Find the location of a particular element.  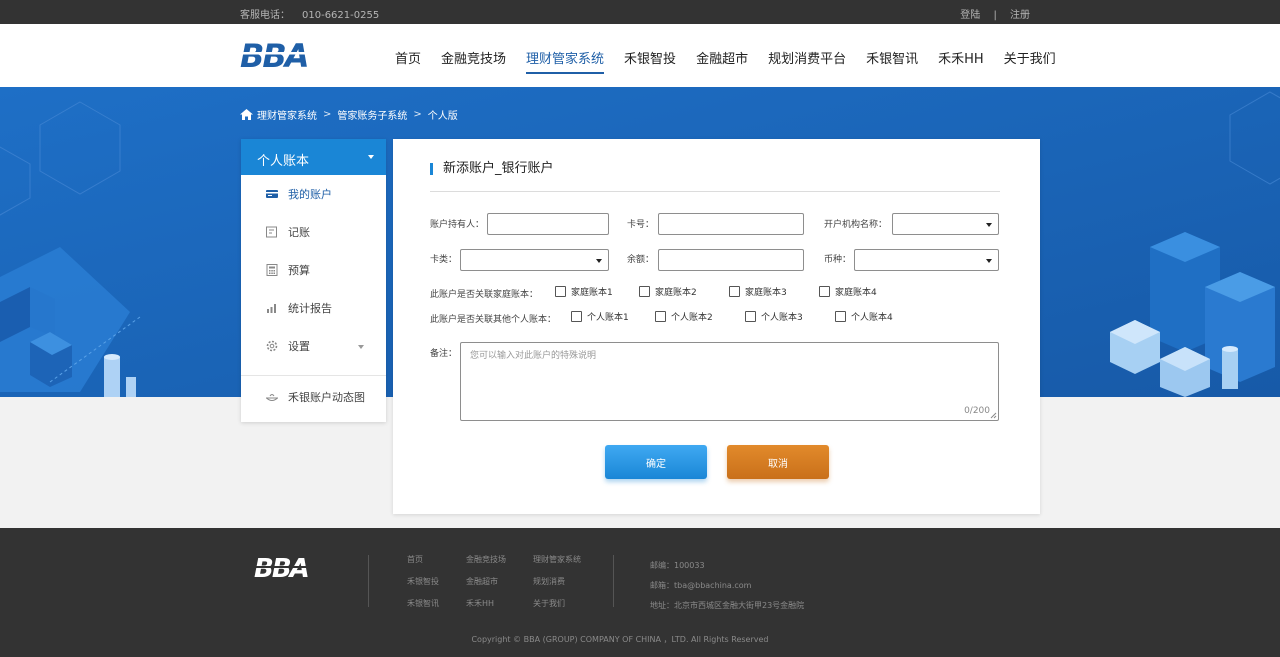

nav-about: 关于我们 is located at coordinates (1030, 61).